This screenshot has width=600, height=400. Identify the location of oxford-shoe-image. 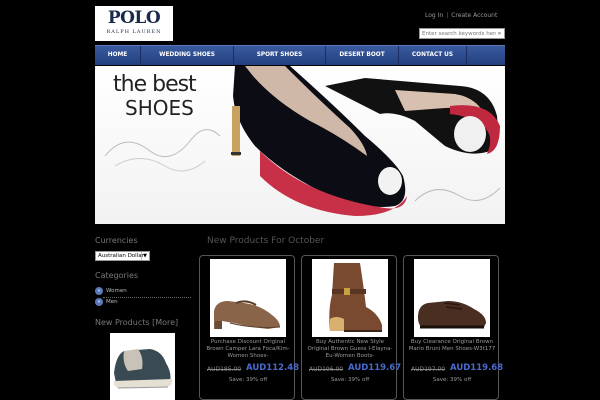
(452, 315).